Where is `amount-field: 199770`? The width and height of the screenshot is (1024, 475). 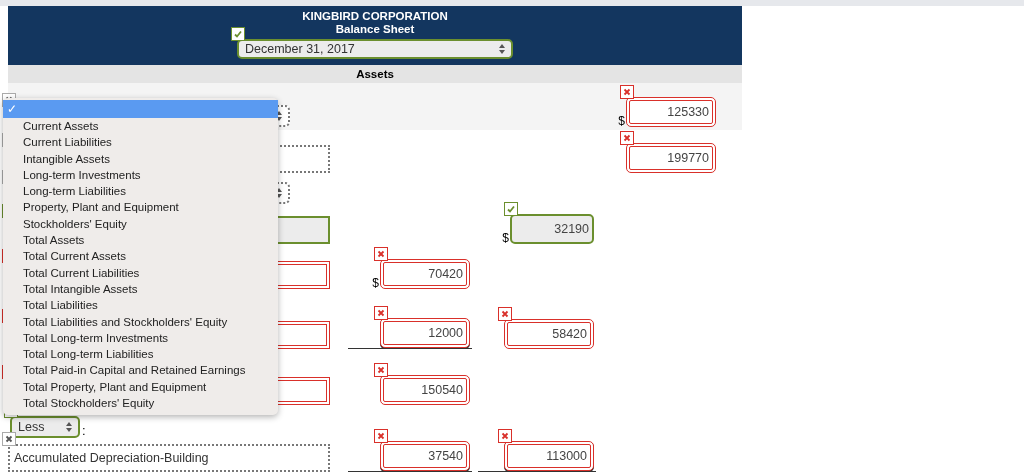 amount-field: 199770 is located at coordinates (671, 158).